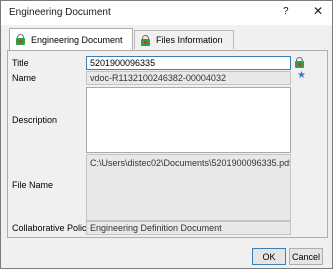 The height and width of the screenshot is (269, 333). I want to click on ok-button: OK, so click(269, 256).